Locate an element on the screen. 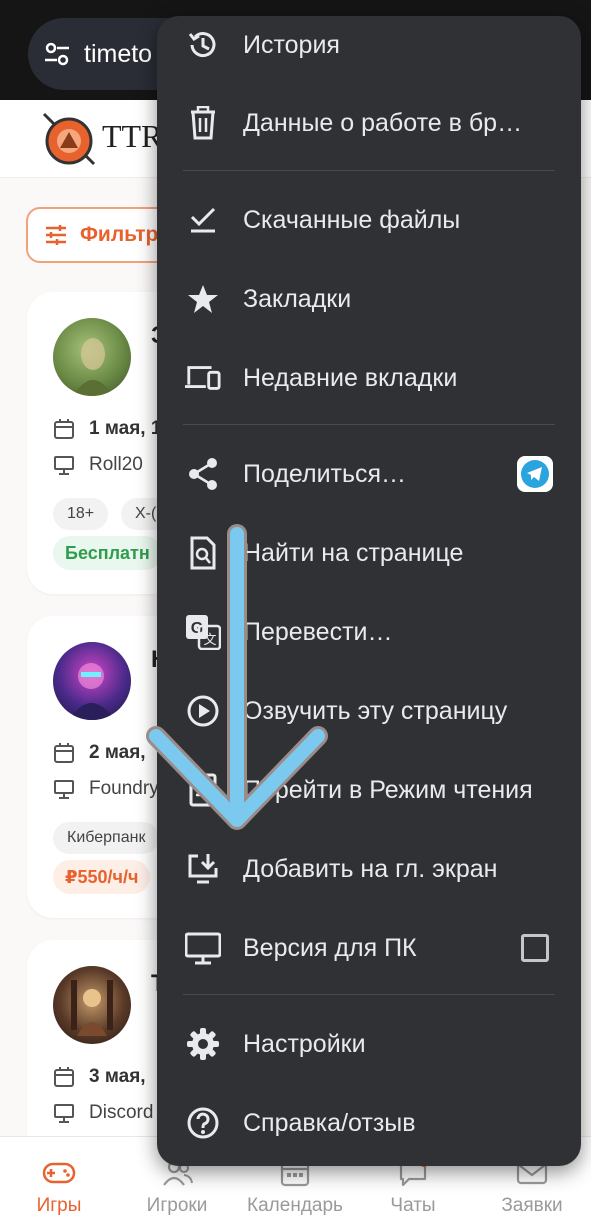  filter-label: Фильтр is located at coordinates (119, 234).